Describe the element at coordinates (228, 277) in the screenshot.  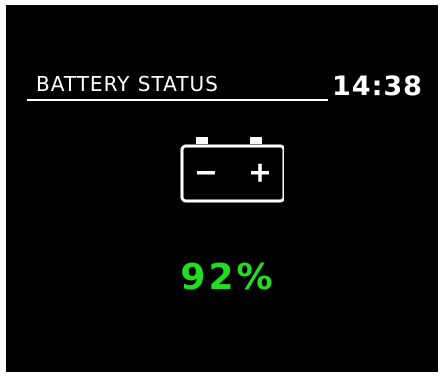
I see `battery-percentage: 92%` at that location.